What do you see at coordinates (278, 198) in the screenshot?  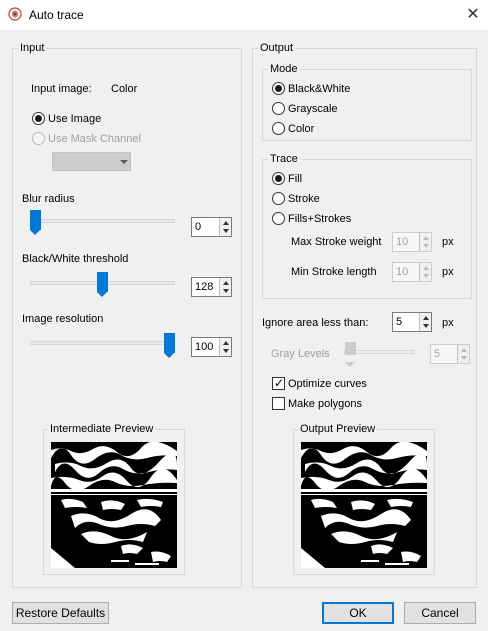 I see `trace-stroke-radio` at bounding box center [278, 198].